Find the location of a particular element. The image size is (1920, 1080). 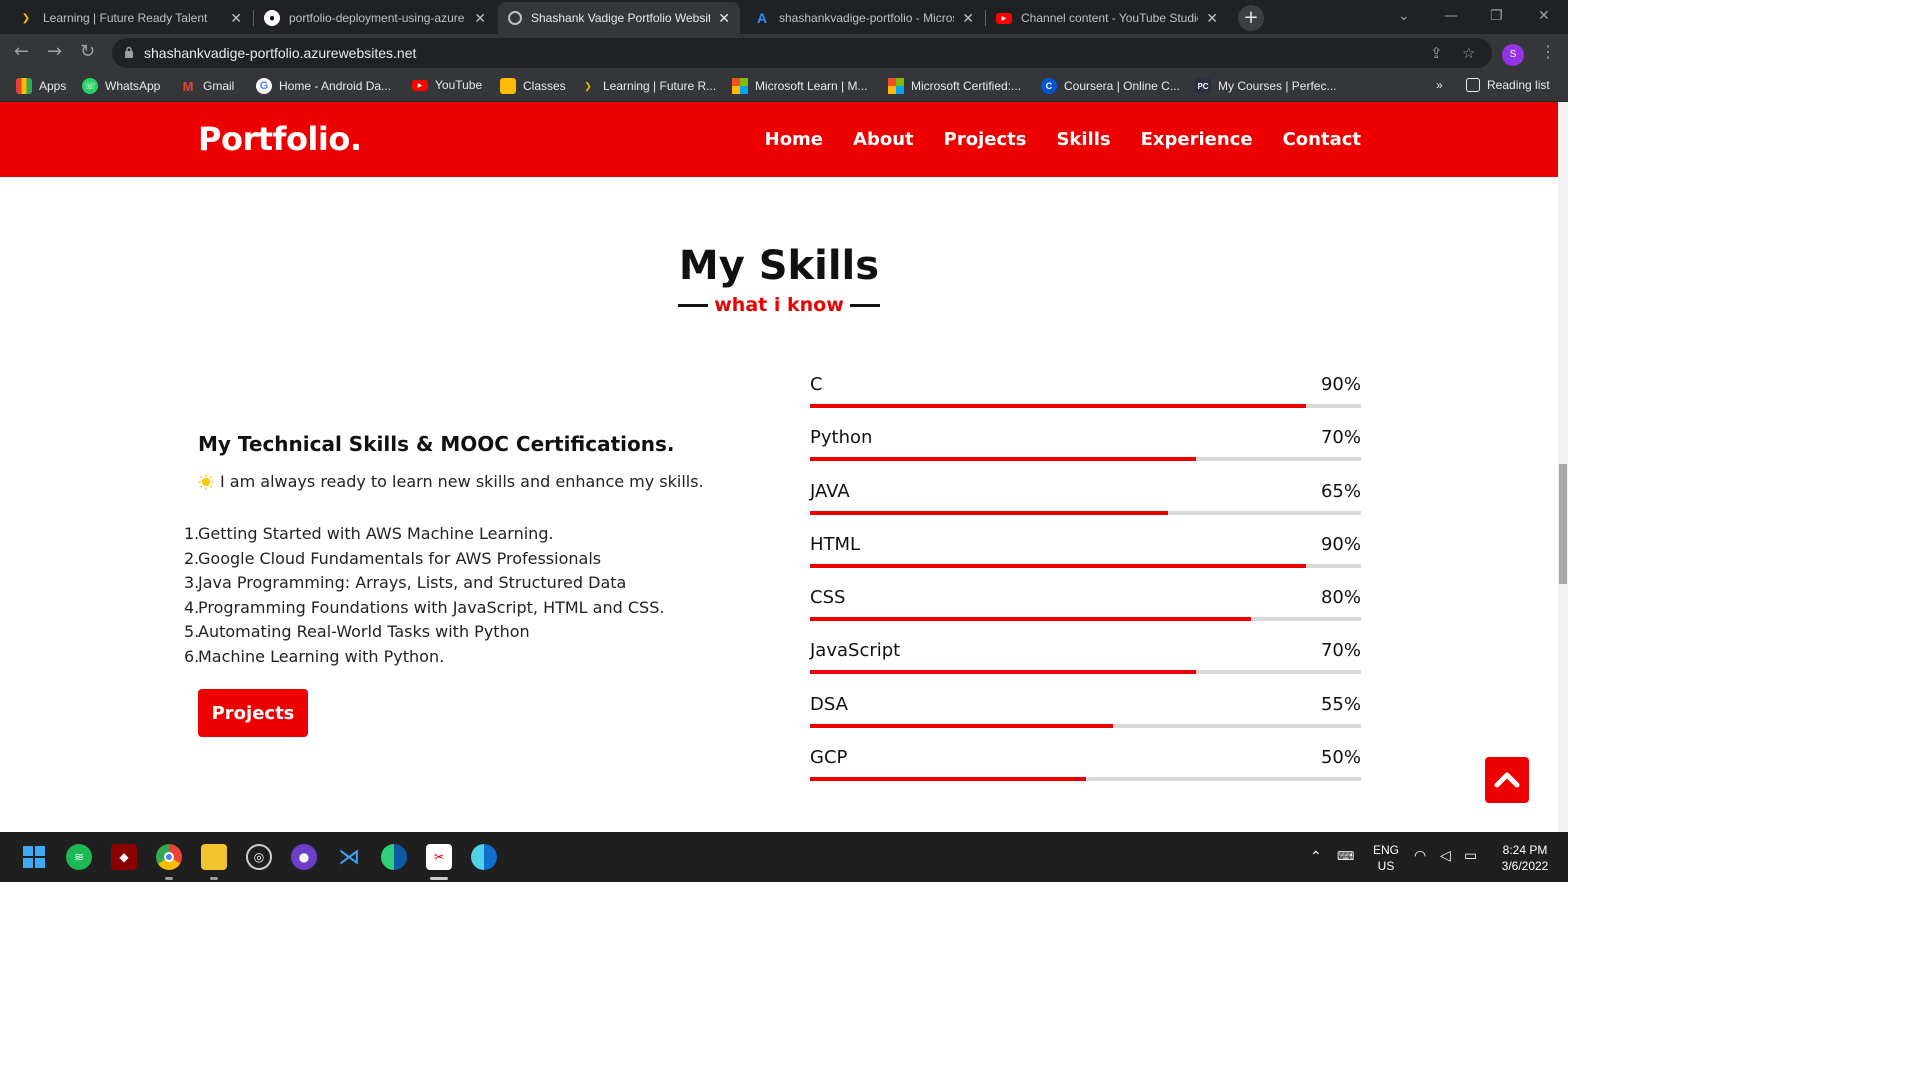

nav-about: About is located at coordinates (883, 139).